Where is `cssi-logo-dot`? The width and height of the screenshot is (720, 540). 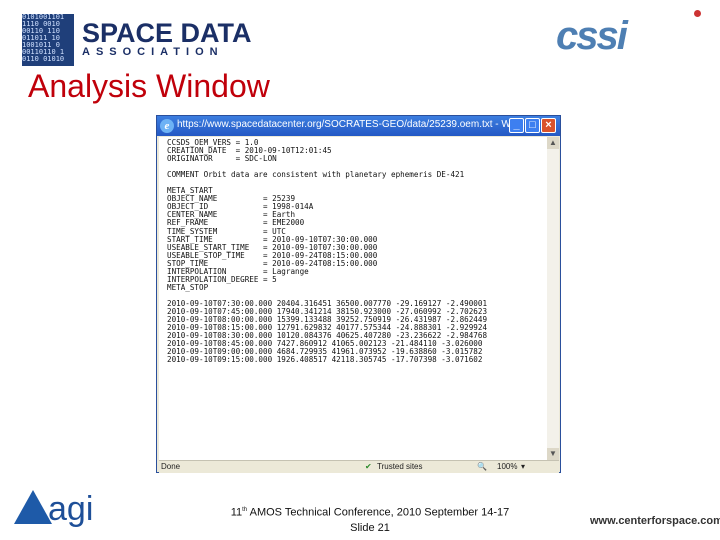
cssi-logo-dot is located at coordinates (697, 13).